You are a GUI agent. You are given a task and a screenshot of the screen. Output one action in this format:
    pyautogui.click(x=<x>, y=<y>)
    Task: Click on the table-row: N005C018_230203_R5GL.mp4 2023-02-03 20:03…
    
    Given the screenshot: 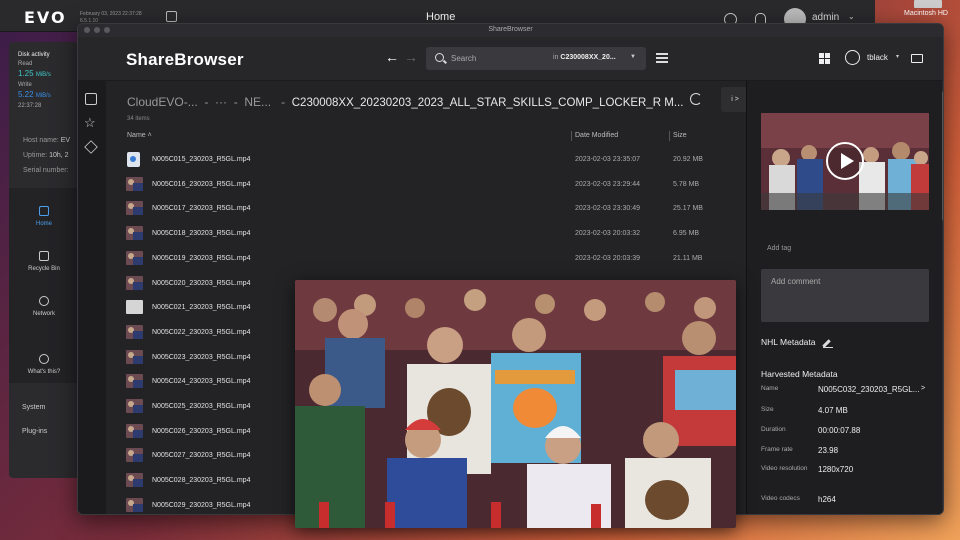 What is the action you would take?
    pyautogui.click(x=416, y=234)
    